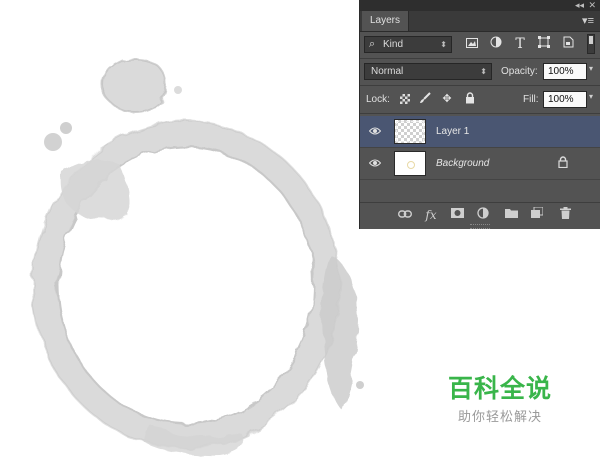 This screenshot has height=460, width=600. I want to click on layer-name: Background, so click(462, 164).